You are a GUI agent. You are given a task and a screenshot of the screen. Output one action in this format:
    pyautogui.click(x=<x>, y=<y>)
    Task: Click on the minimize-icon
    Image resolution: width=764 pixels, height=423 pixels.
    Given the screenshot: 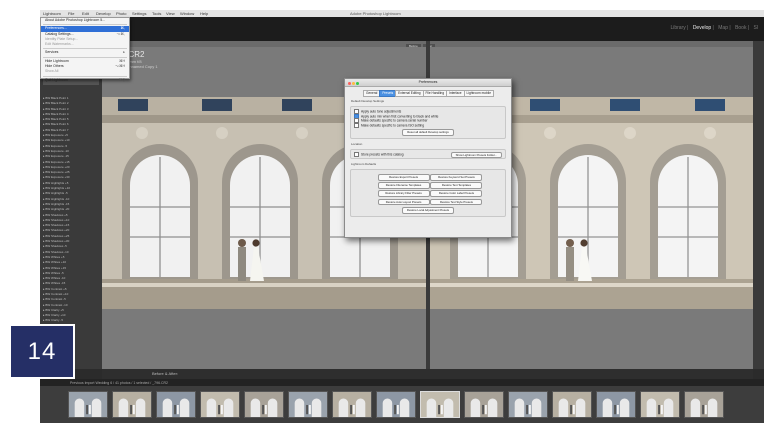 What is the action you would take?
    pyautogui.click(x=353, y=83)
    